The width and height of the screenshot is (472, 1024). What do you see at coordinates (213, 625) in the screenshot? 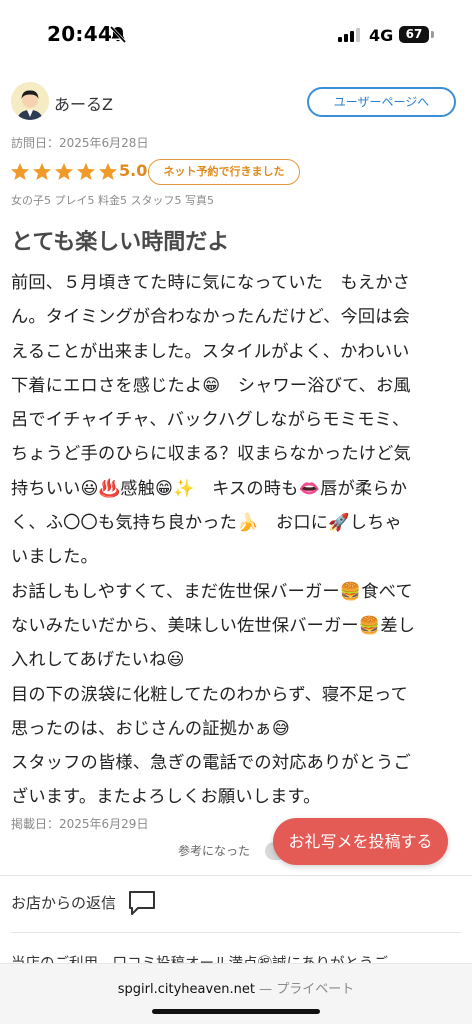
I see `review-line: ないみたいだから、美味しい佐世保バーガー🍔差し` at bounding box center [213, 625].